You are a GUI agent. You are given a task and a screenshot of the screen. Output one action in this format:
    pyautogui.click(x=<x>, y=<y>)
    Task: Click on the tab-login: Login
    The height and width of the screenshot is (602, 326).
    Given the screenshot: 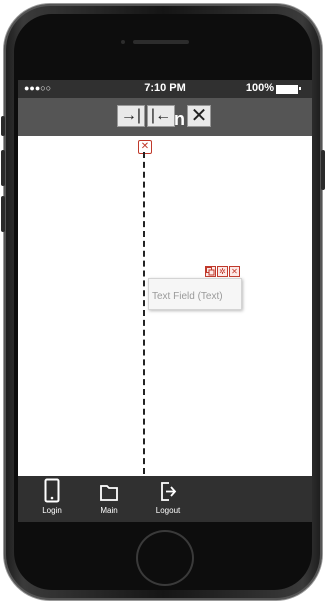 What is the action you would take?
    pyautogui.click(x=52, y=499)
    